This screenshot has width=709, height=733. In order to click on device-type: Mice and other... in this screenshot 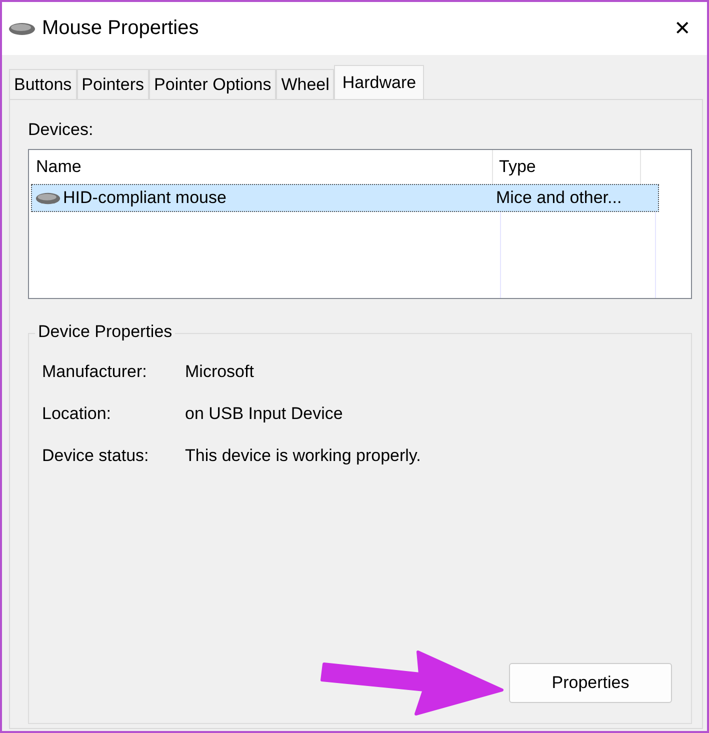, I will do `click(559, 198)`.